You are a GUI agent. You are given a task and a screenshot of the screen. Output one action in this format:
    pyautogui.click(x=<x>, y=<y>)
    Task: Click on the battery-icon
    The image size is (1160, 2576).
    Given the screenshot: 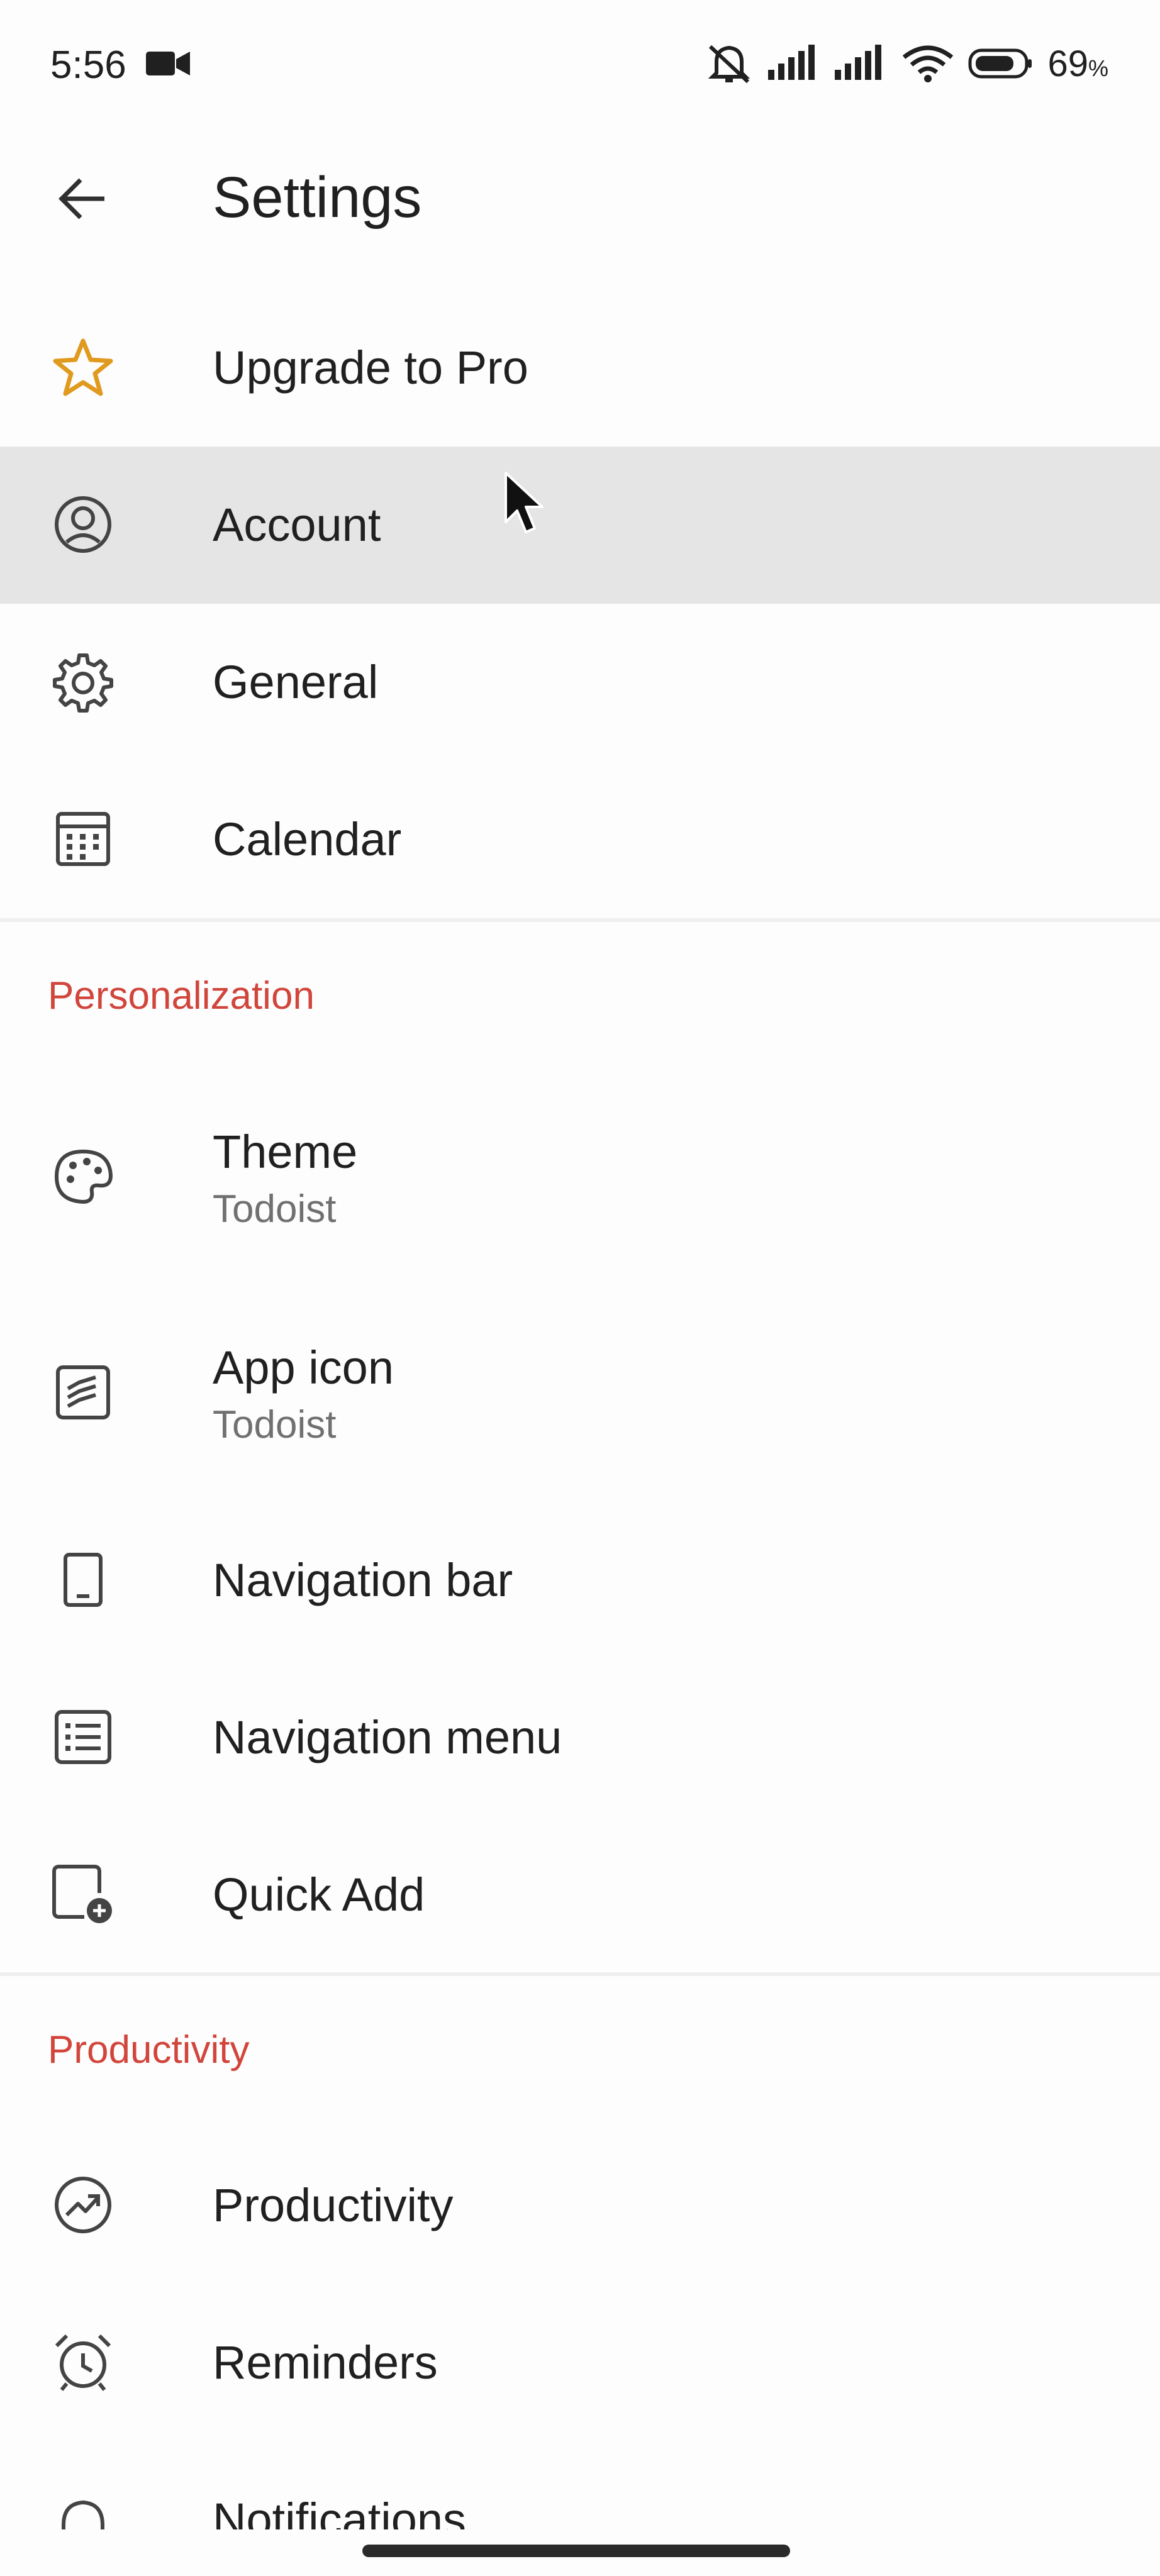 What is the action you would take?
    pyautogui.click(x=1001, y=63)
    